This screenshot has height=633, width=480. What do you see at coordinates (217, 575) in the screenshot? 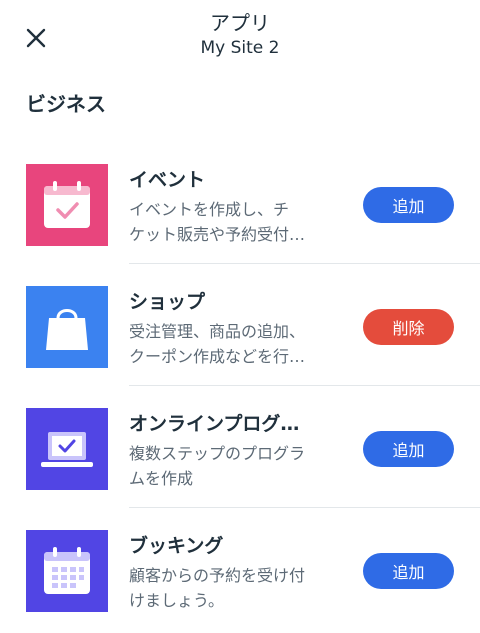
I see `app-description-line: 顧客からの予約を受け付` at bounding box center [217, 575].